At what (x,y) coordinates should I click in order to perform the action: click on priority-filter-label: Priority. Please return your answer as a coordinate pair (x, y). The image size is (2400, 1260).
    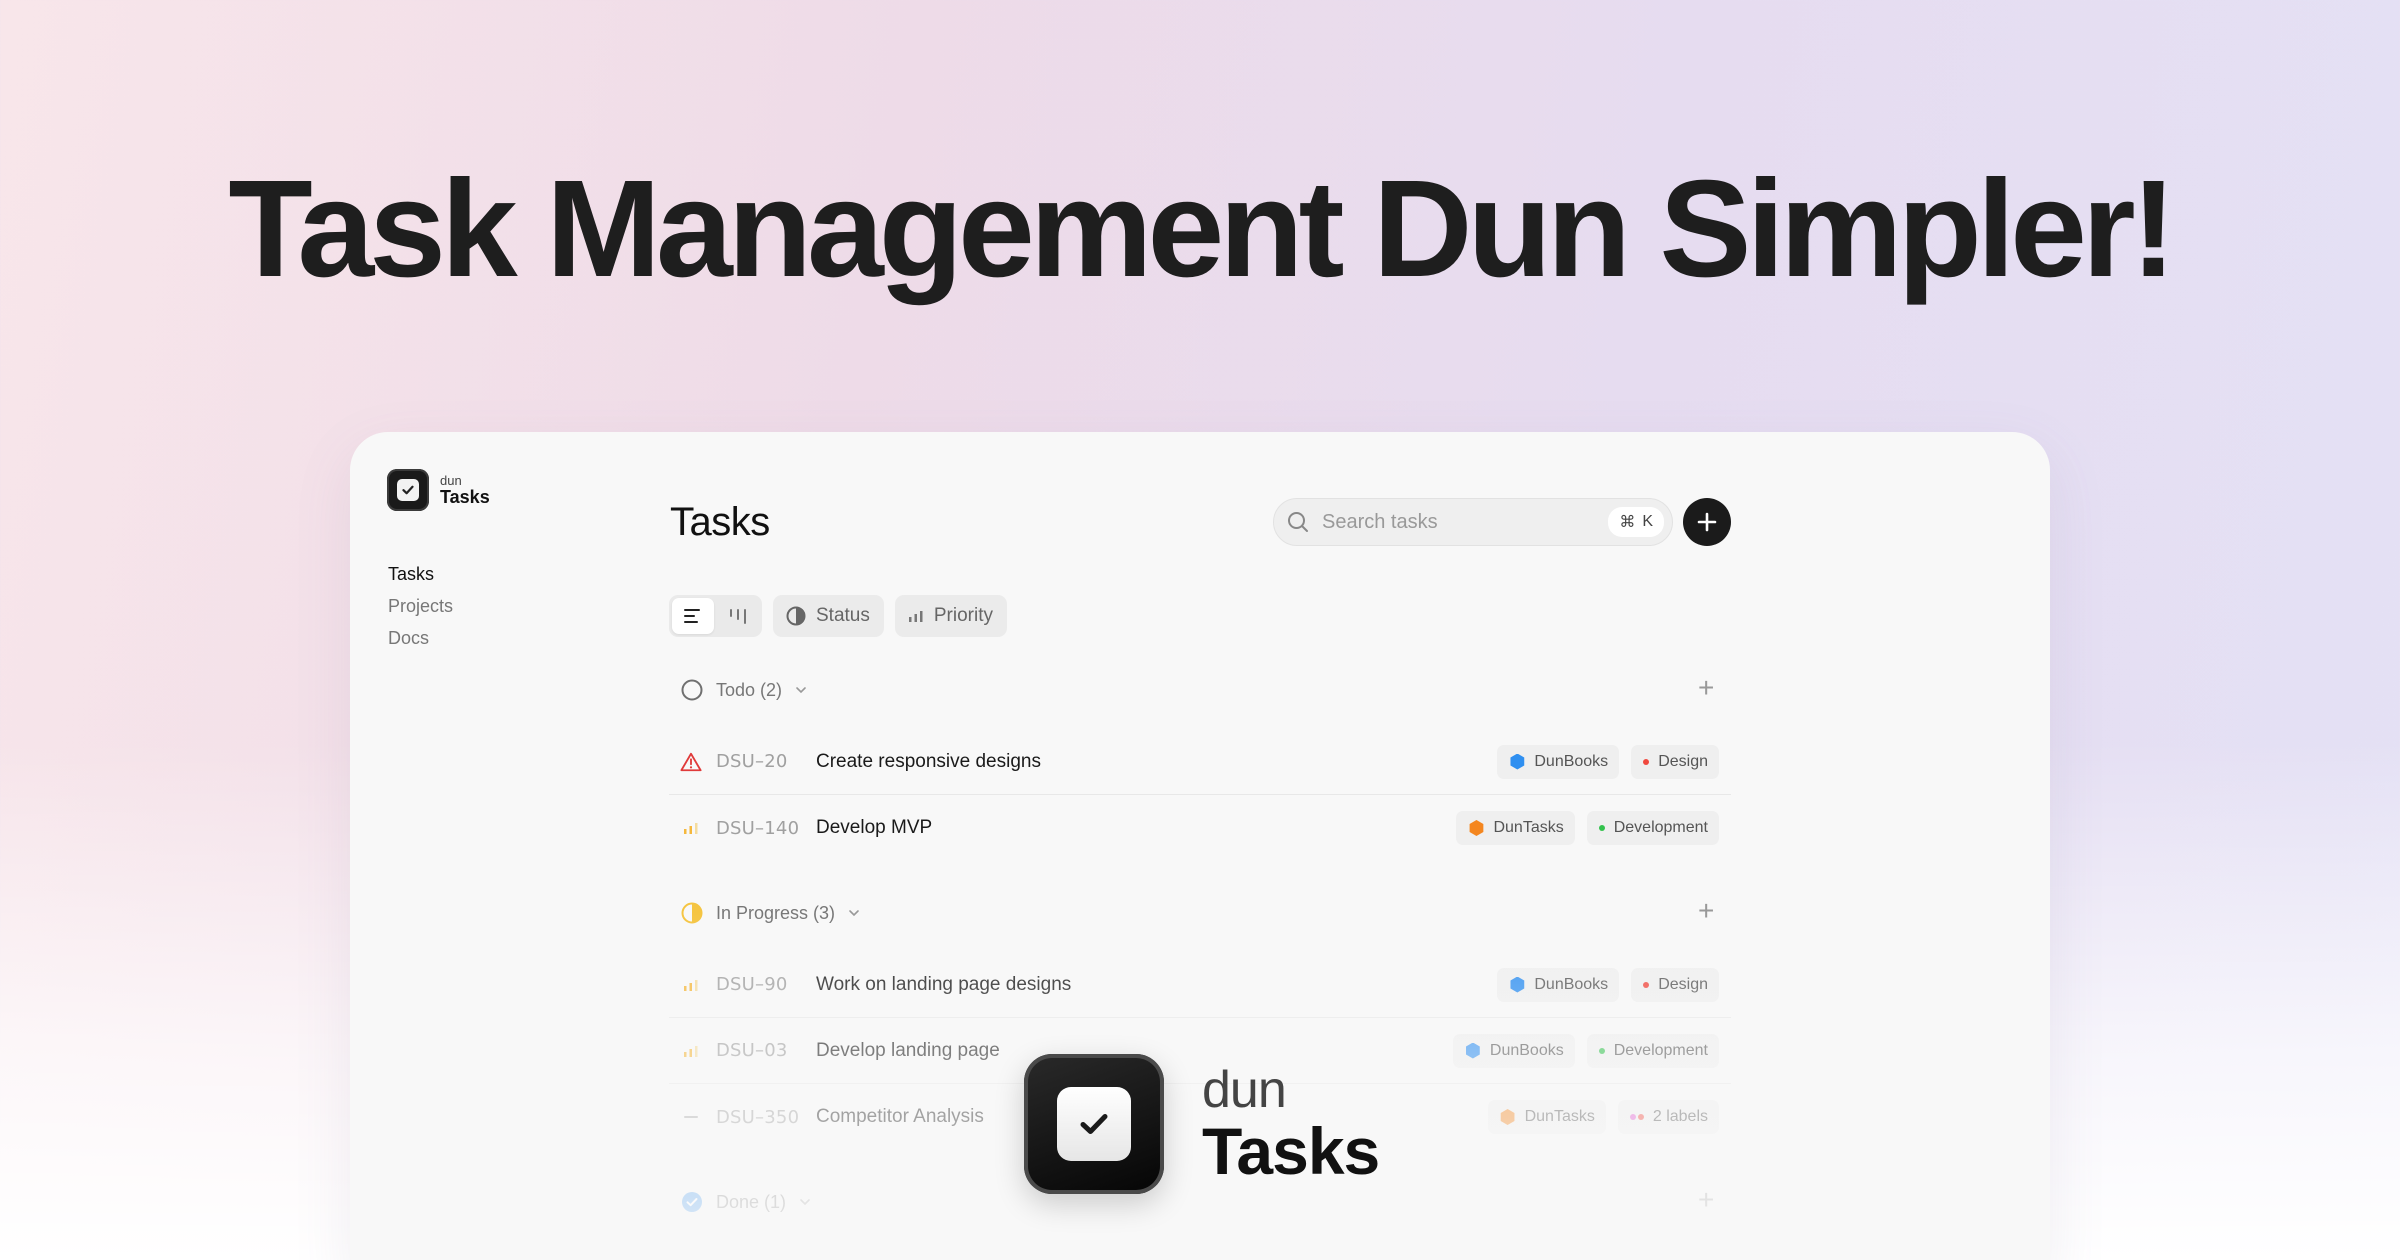
    Looking at the image, I should click on (963, 615).